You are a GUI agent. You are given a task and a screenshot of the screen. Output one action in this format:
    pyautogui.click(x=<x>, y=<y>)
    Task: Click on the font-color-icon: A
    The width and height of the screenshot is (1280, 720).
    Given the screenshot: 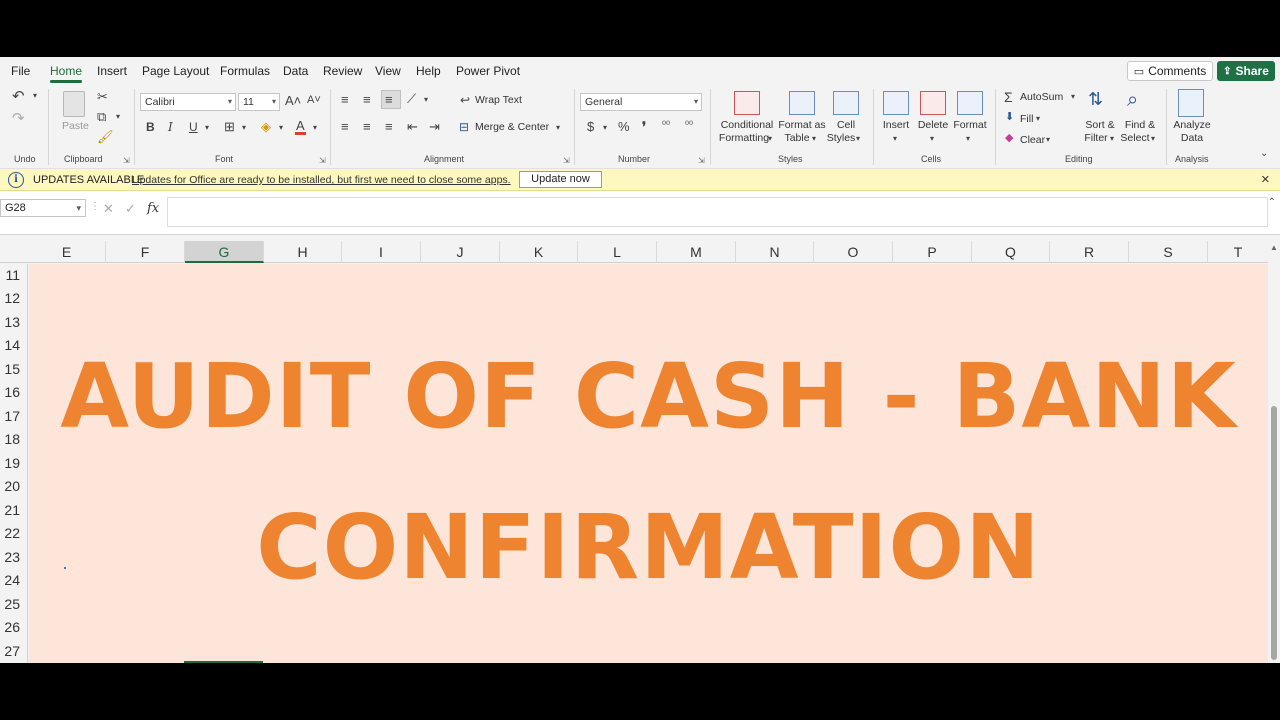 What is the action you would take?
    pyautogui.click(x=300, y=127)
    